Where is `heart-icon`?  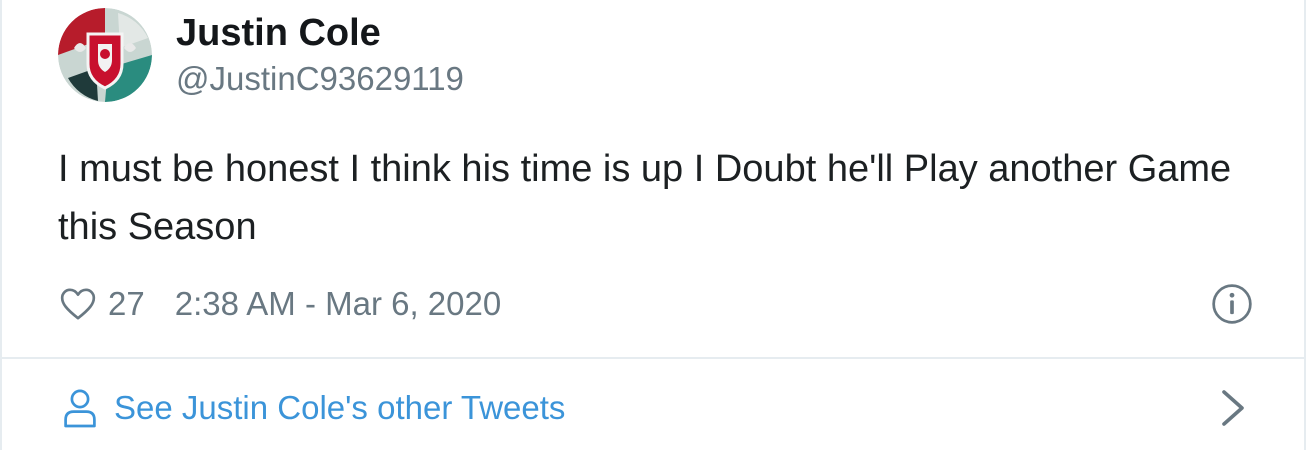
heart-icon is located at coordinates (78, 304).